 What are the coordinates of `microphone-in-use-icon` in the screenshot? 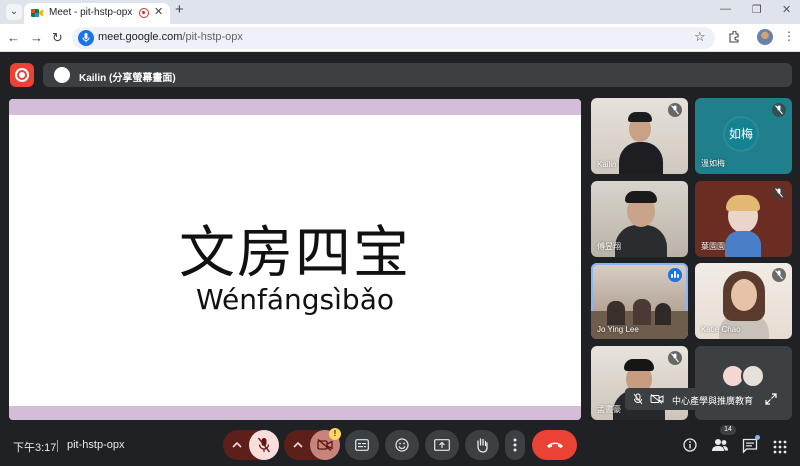 It's located at (86, 38).